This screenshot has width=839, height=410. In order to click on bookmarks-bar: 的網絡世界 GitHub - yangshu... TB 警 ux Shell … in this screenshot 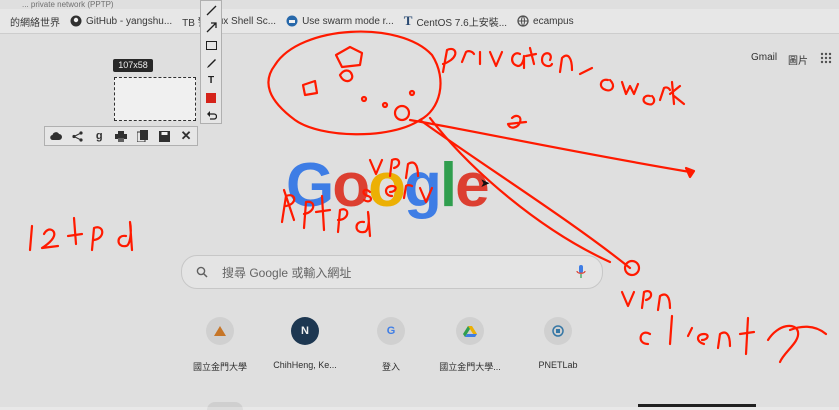, I will do `click(419, 21)`.